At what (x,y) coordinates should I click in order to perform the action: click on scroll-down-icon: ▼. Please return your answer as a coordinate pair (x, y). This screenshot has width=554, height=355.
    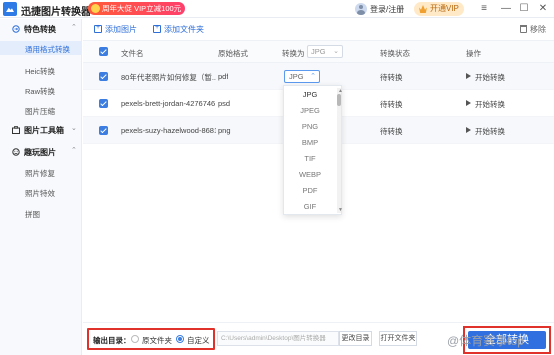
    Looking at the image, I should click on (340, 210).